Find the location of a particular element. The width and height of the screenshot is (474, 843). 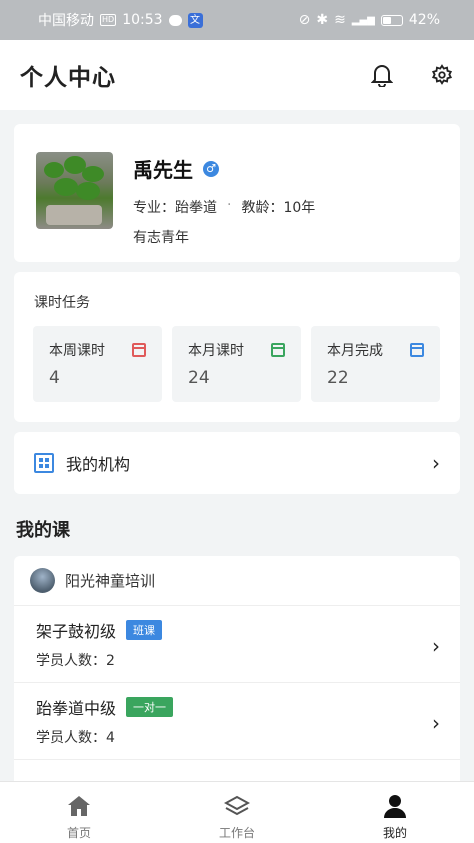

task-monthly-hours: 本月课时 24 is located at coordinates (236, 364).